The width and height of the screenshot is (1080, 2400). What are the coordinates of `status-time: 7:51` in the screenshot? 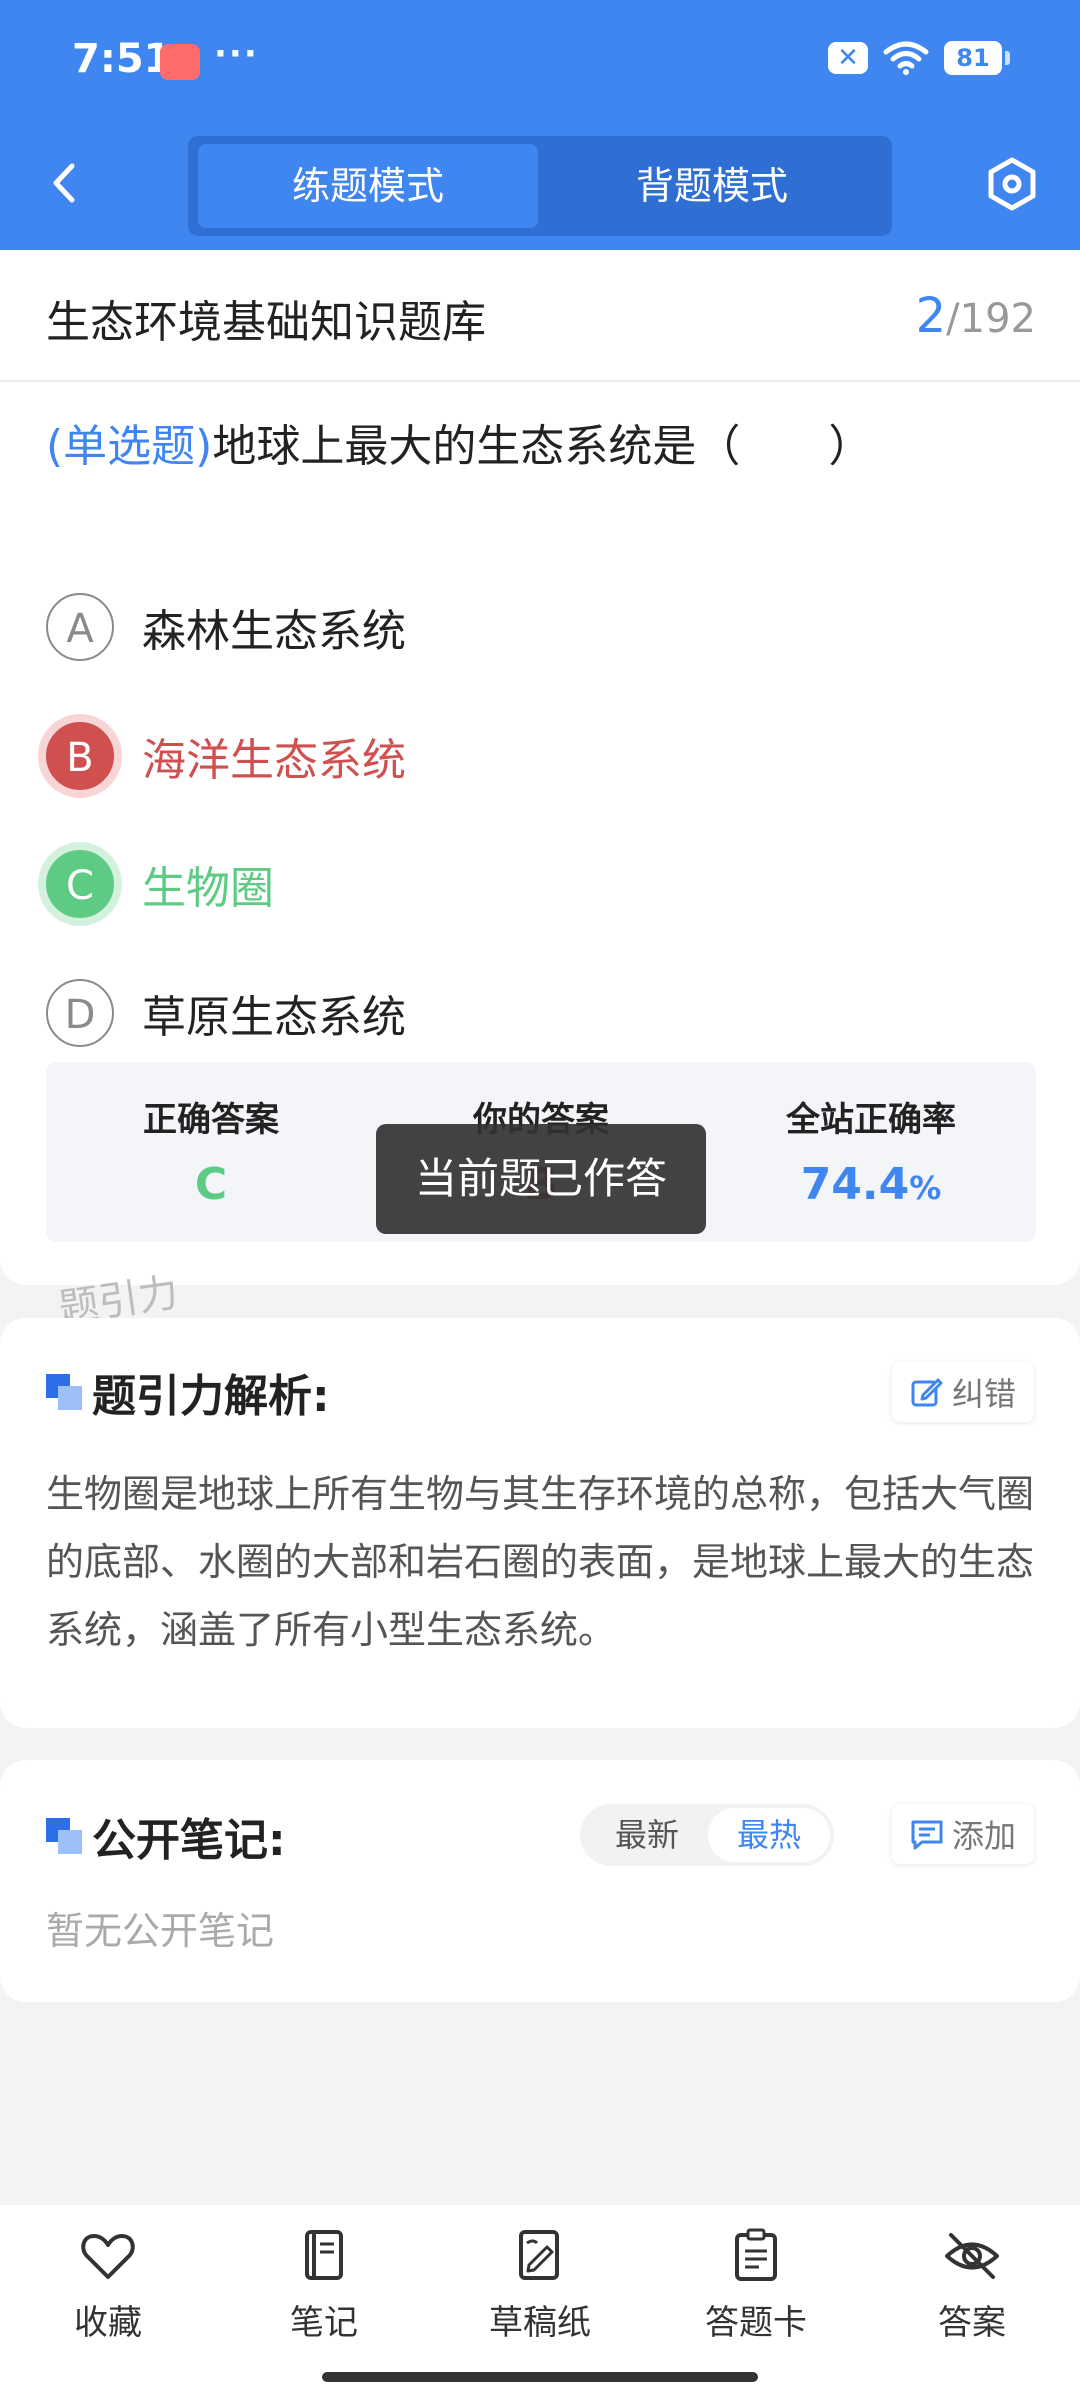 It's located at (122, 59).